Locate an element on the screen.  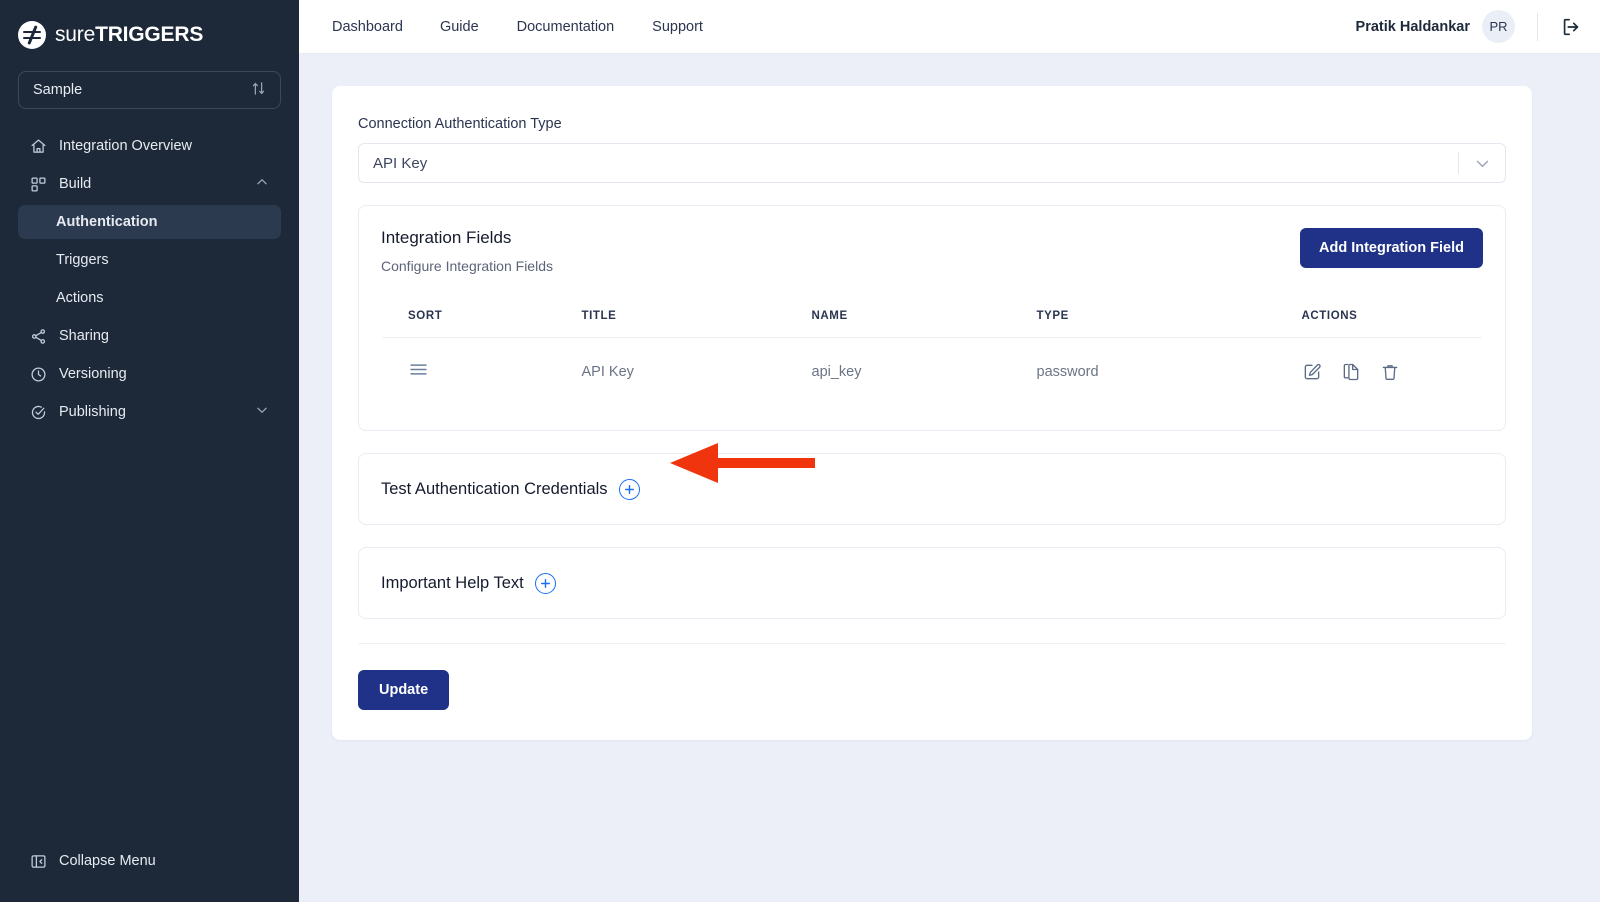
sidebar-item-label: Build is located at coordinates (75, 184).